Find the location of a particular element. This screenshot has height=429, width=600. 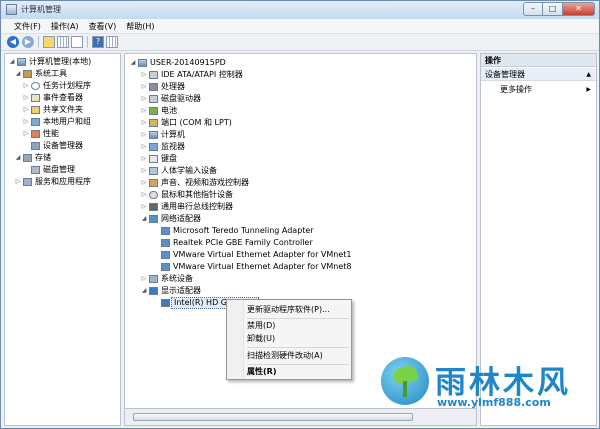

tree-item-device-manager: 设备管理器 is located at coordinates (71, 146).